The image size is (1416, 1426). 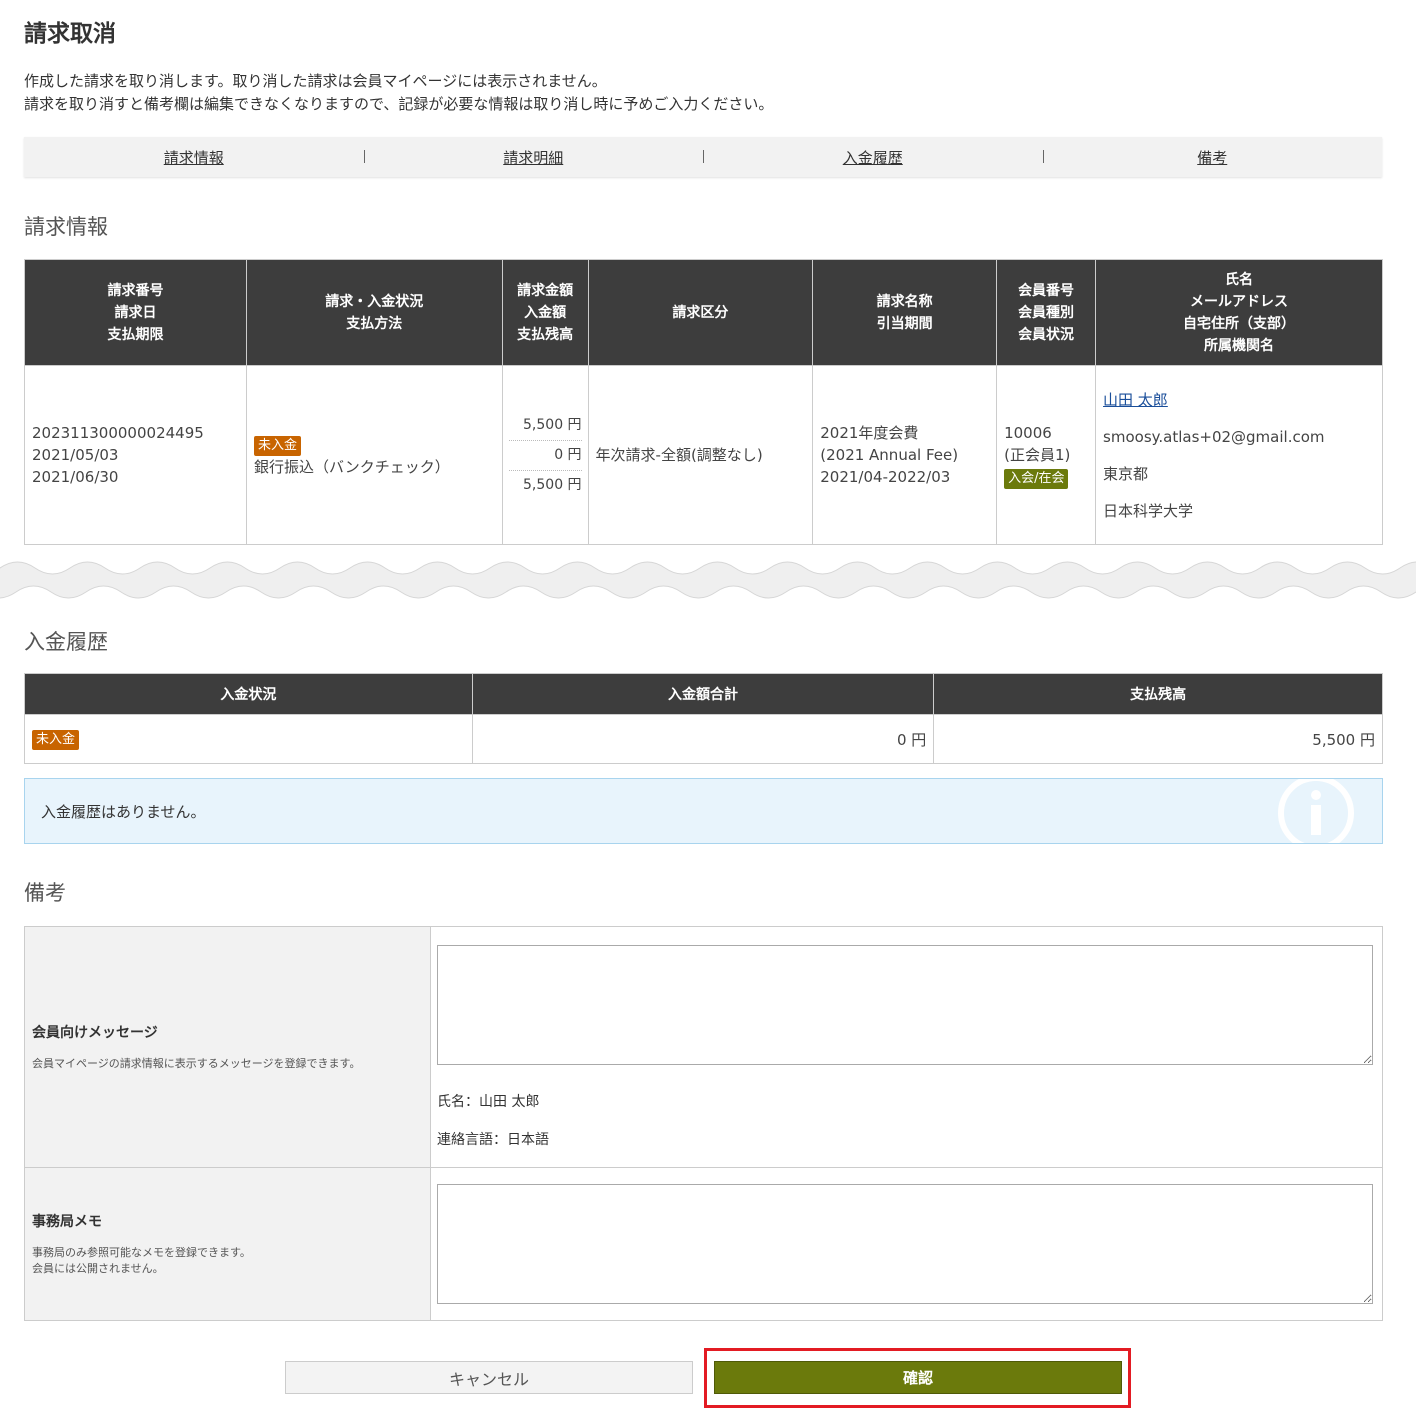 I want to click on payment-method: 銀行振込（バンクチェック）, so click(x=351, y=466).